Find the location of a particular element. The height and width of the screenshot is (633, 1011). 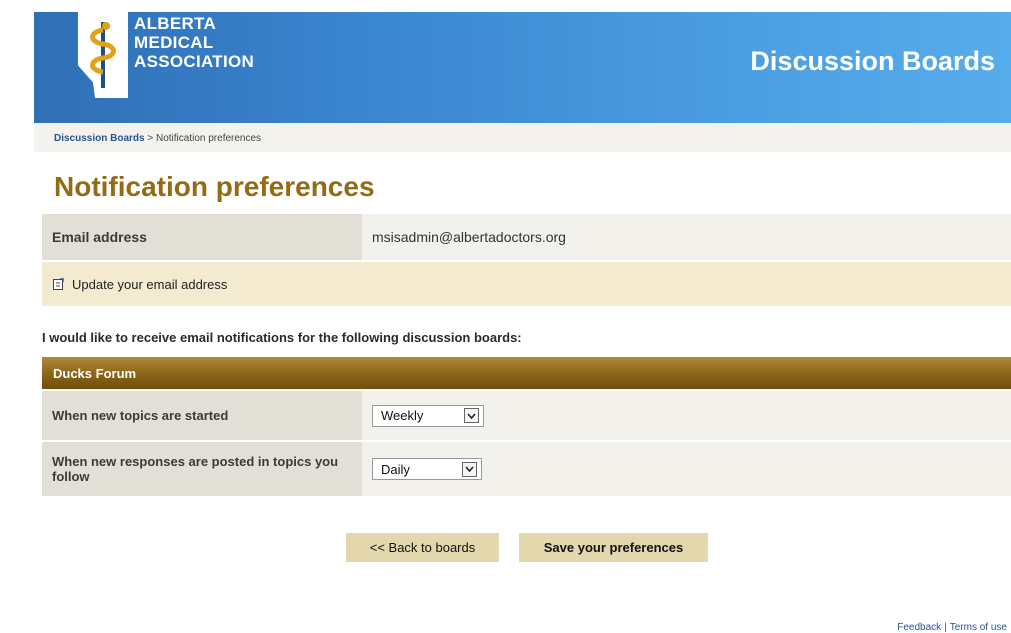

logo-line: ALBERTA is located at coordinates (175, 23).